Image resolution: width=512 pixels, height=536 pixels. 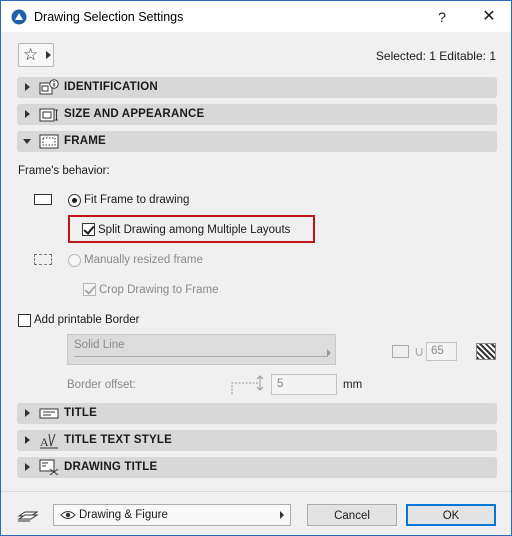 What do you see at coordinates (451, 515) in the screenshot?
I see `ok-button: OK` at bounding box center [451, 515].